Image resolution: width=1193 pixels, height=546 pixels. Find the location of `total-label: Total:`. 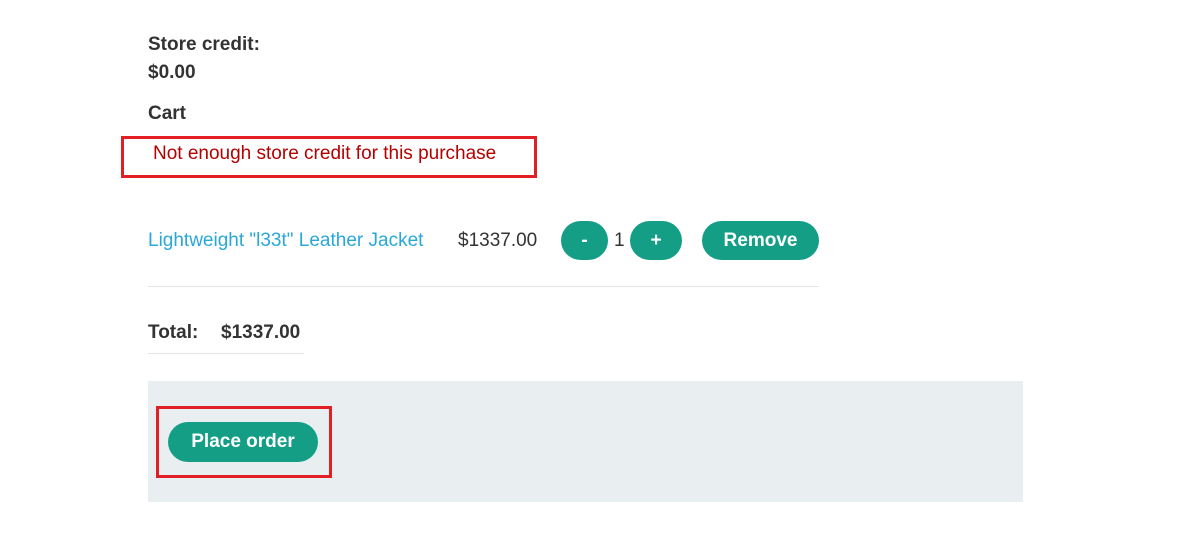

total-label: Total: is located at coordinates (173, 332).